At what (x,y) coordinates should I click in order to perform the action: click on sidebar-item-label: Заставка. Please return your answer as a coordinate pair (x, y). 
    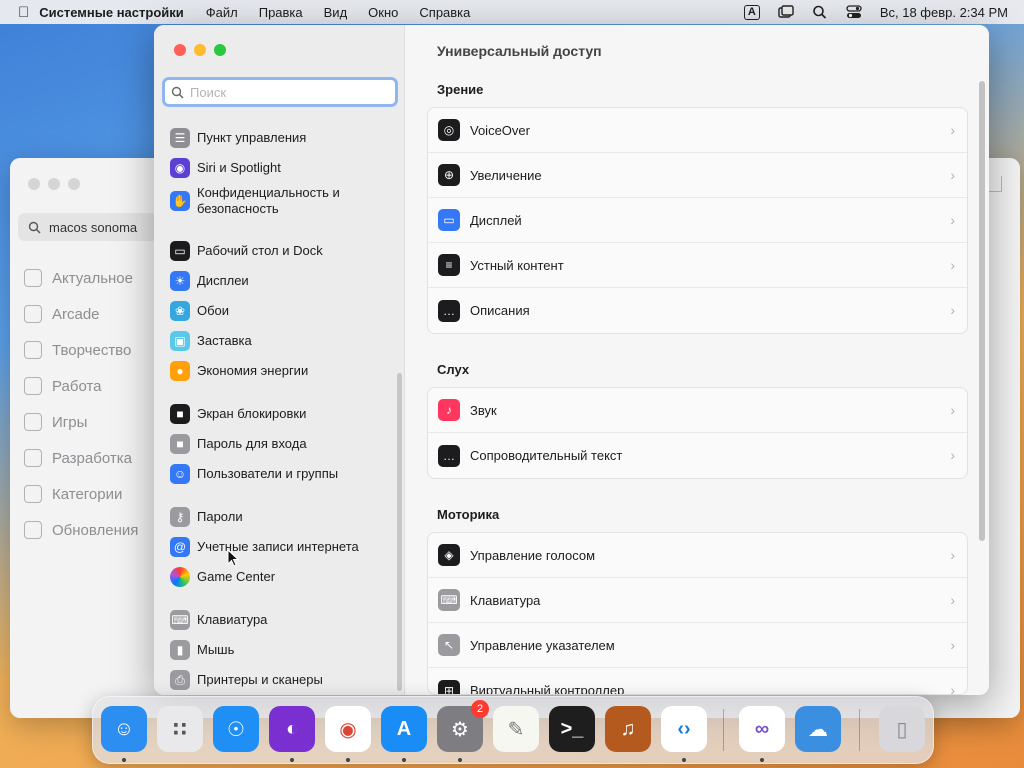
    Looking at the image, I should click on (224, 340).